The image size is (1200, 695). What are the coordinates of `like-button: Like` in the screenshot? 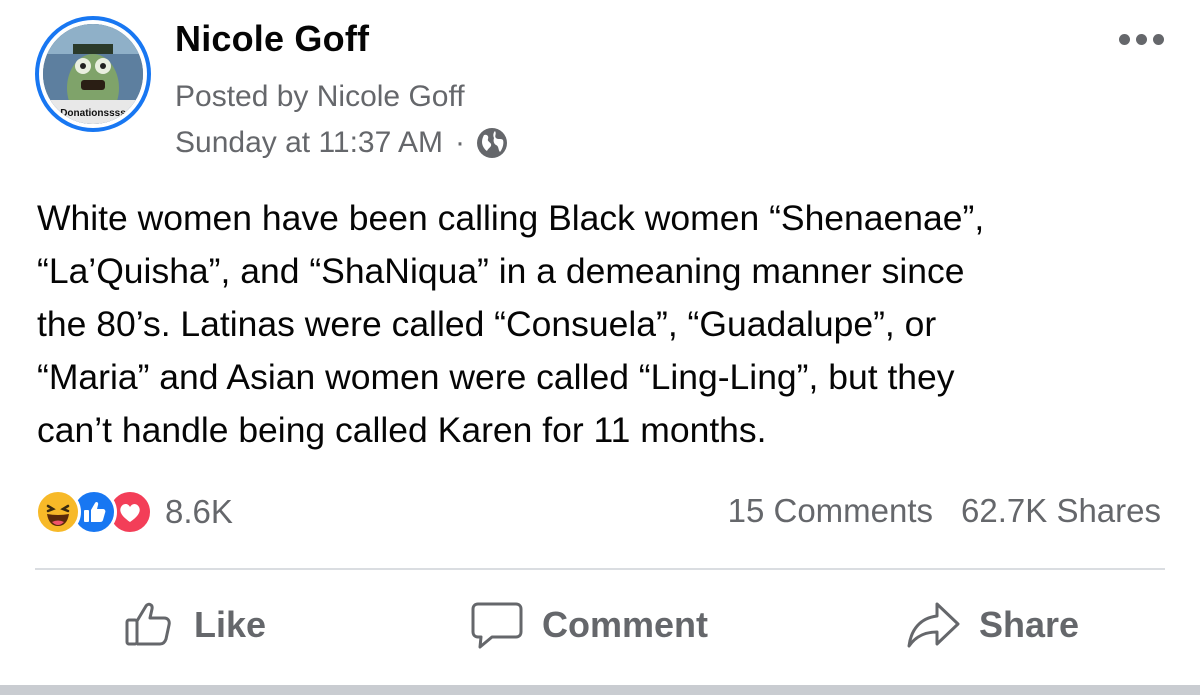 It's located at (194, 625).